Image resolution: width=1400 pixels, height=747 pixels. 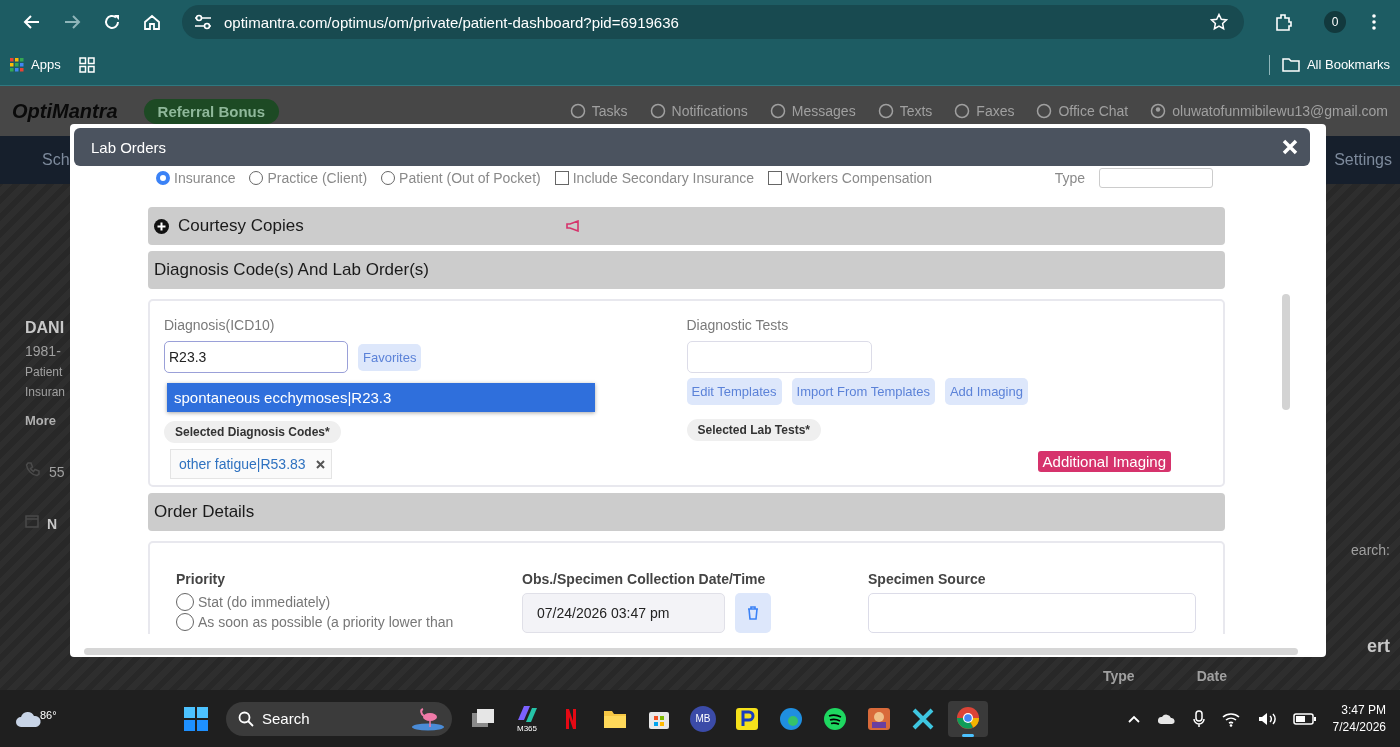 What do you see at coordinates (201, 579) in the screenshot?
I see `field-label: Priority` at bounding box center [201, 579].